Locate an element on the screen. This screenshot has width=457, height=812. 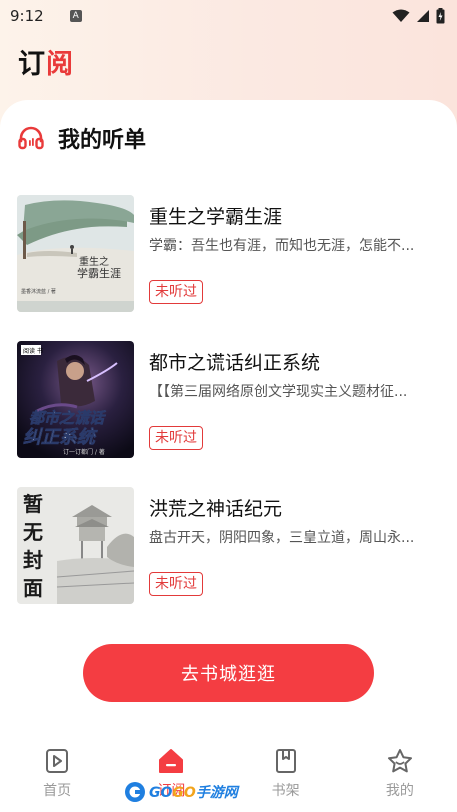
page-title: 订阅 is located at coordinates (46, 61).